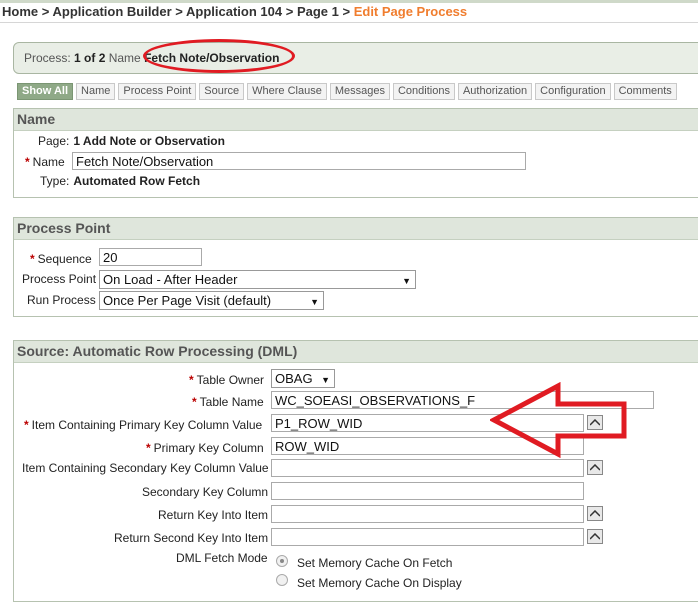 This screenshot has height=602, width=698. What do you see at coordinates (230, 380) in the screenshot?
I see `table-owner-label: Table Owner` at bounding box center [230, 380].